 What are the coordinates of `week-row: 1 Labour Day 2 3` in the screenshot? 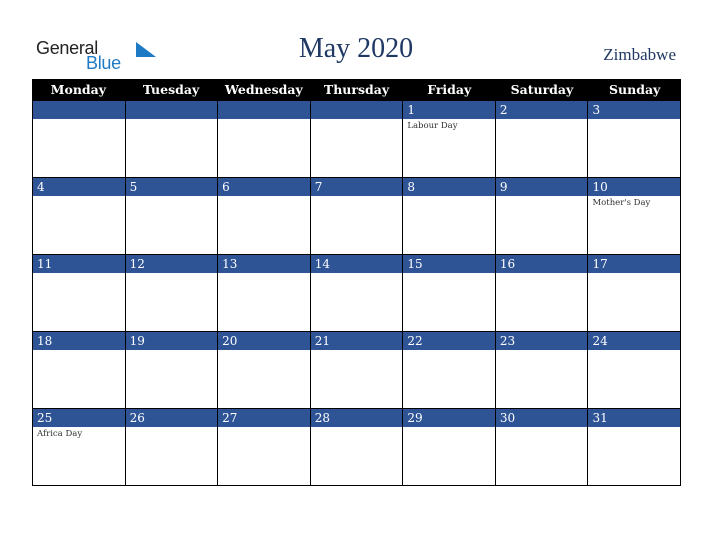 It's located at (357, 139).